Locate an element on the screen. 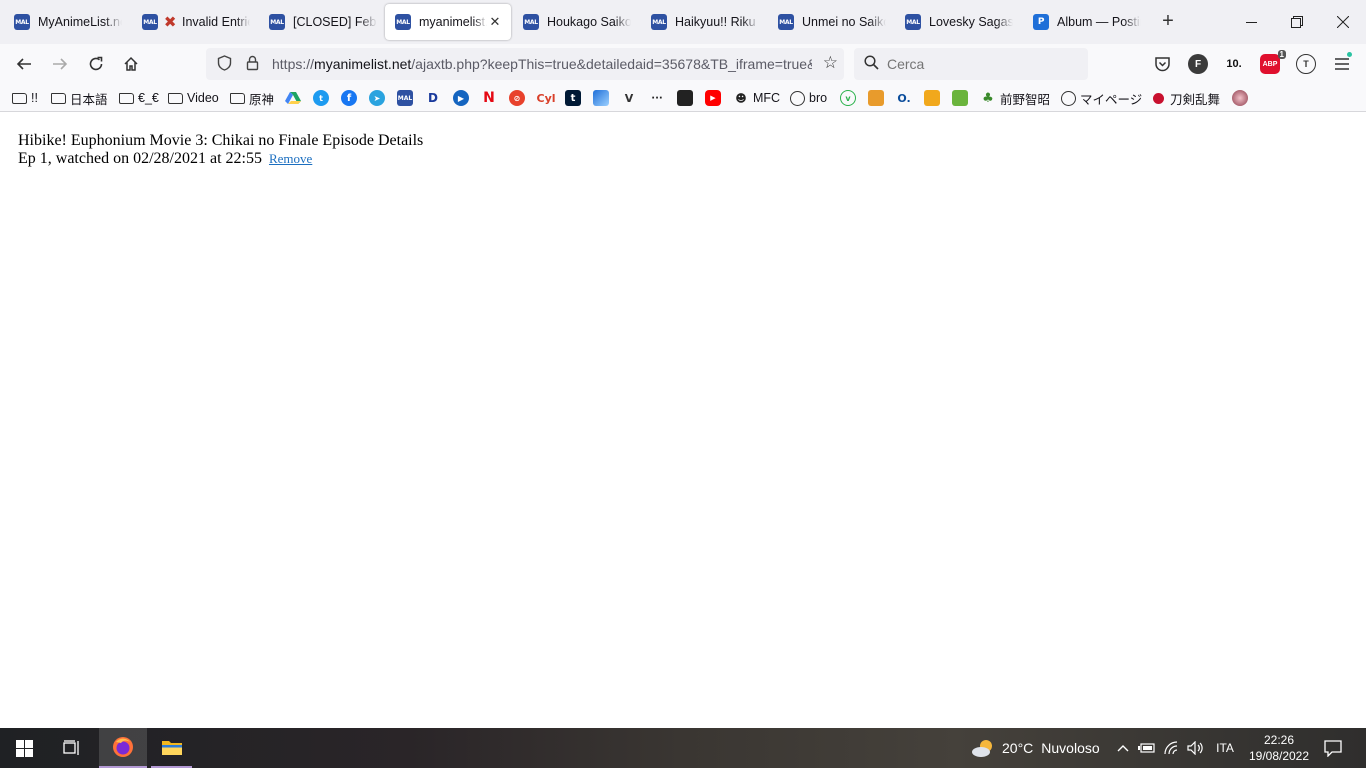  adblock-plus-icon: ABP 1 is located at coordinates (1273, 62).